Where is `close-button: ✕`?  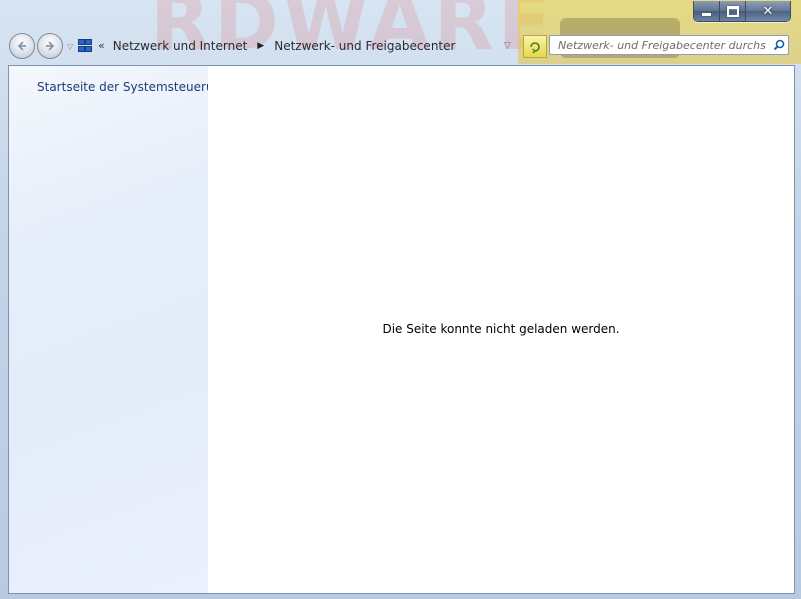 close-button: ✕ is located at coordinates (768, 11).